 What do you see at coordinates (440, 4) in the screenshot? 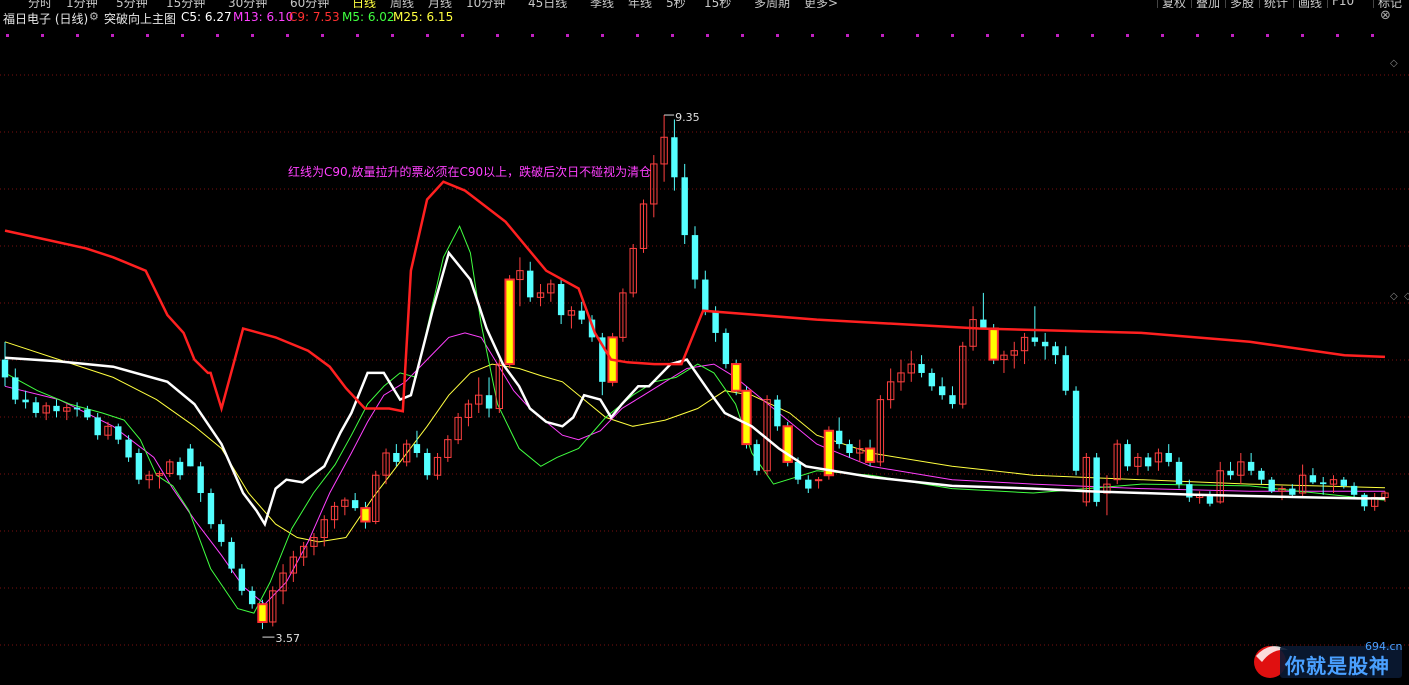
I see `period-tab-8: 月线` at bounding box center [440, 4].